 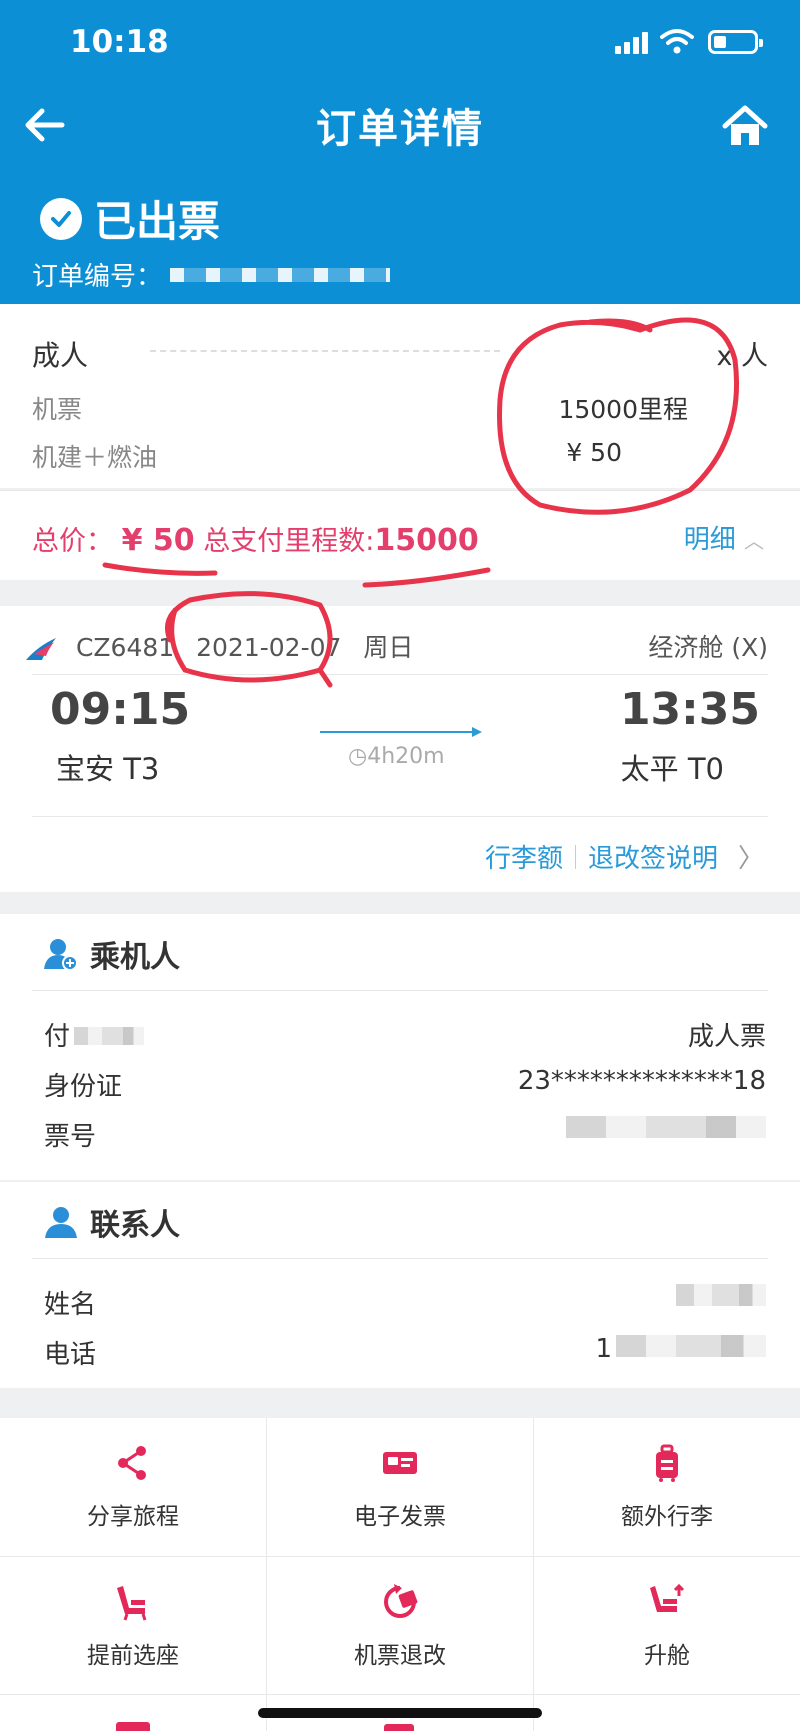 I want to click on tax-label: 机建＋燃油, so click(x=95, y=457).